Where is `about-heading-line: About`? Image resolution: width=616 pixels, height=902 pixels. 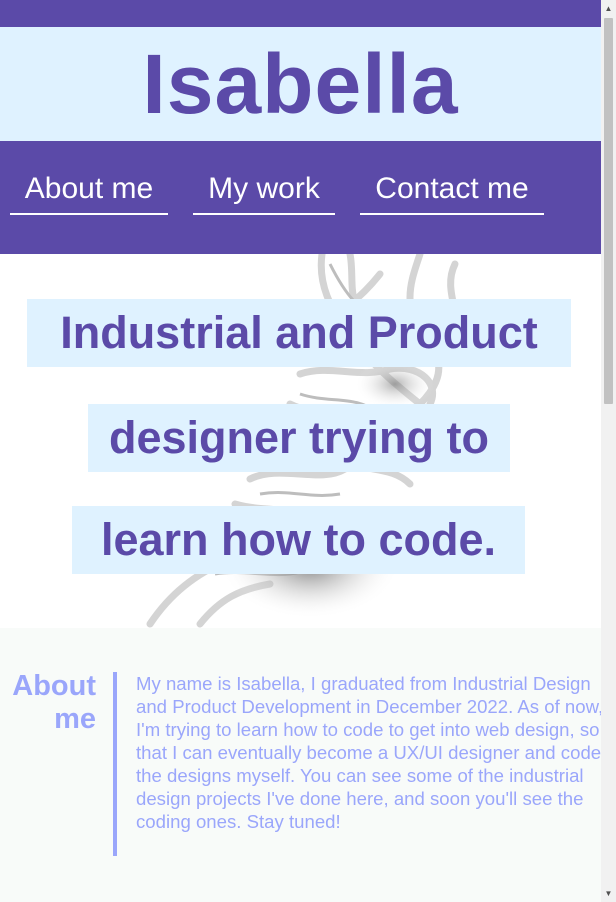 about-heading-line: About is located at coordinates (54, 686).